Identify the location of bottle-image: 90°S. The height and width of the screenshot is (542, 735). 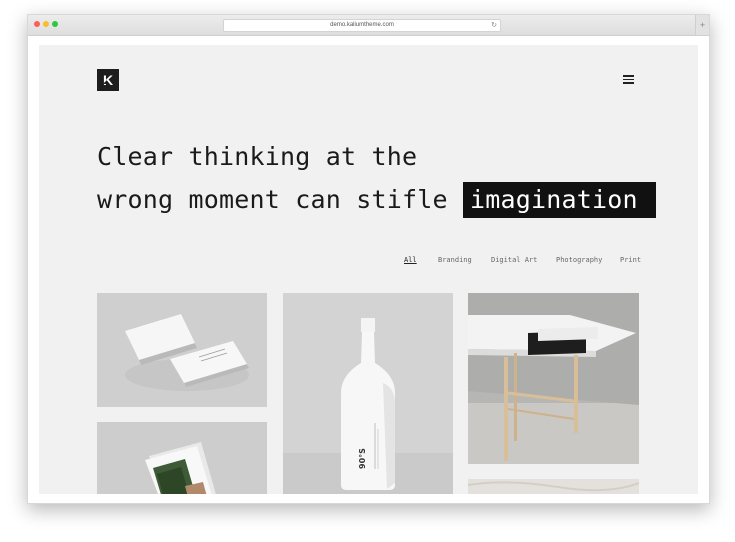
(368, 393).